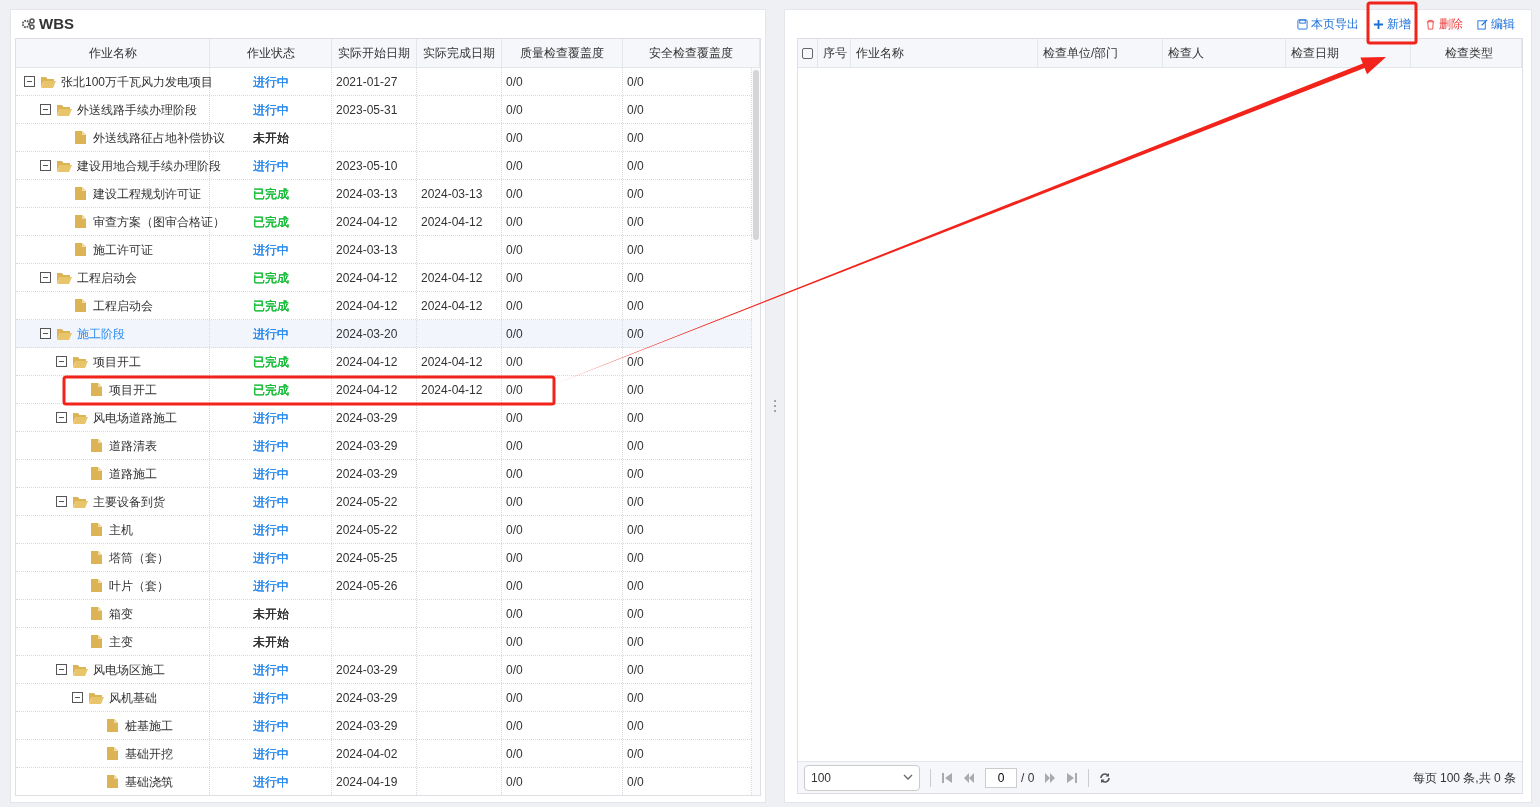 This screenshot has height=807, width=1540. Describe the element at coordinates (137, 109) in the screenshot. I see `tree-node-label: 外送线路手续办理阶段` at that location.